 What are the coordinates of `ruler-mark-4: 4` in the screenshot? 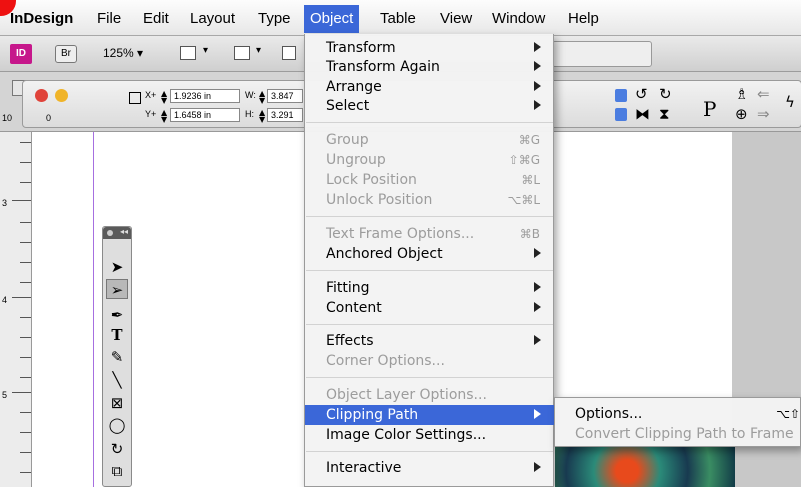 It's located at (5, 300).